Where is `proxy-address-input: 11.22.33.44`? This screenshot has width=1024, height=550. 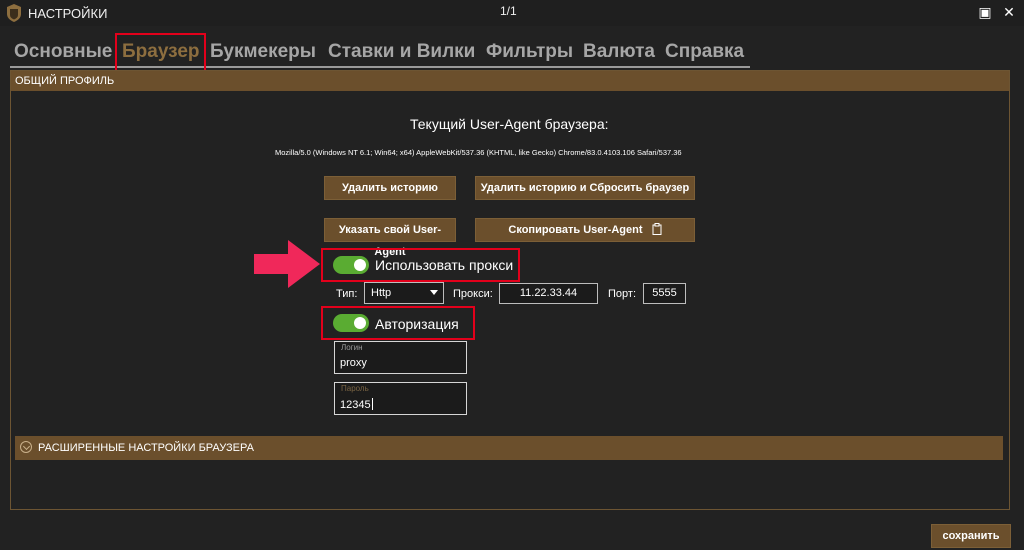 proxy-address-input: 11.22.33.44 is located at coordinates (548, 293).